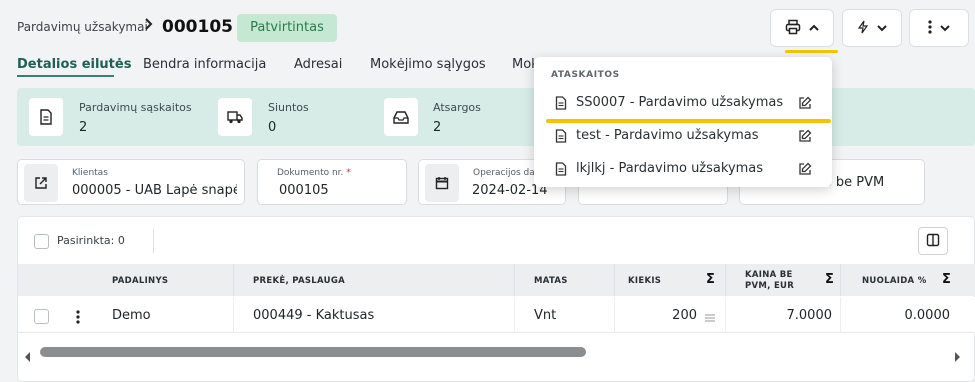 This screenshot has width=975, height=382. Describe the element at coordinates (814, 28) in the screenshot. I see `chevron-up-icon` at that location.